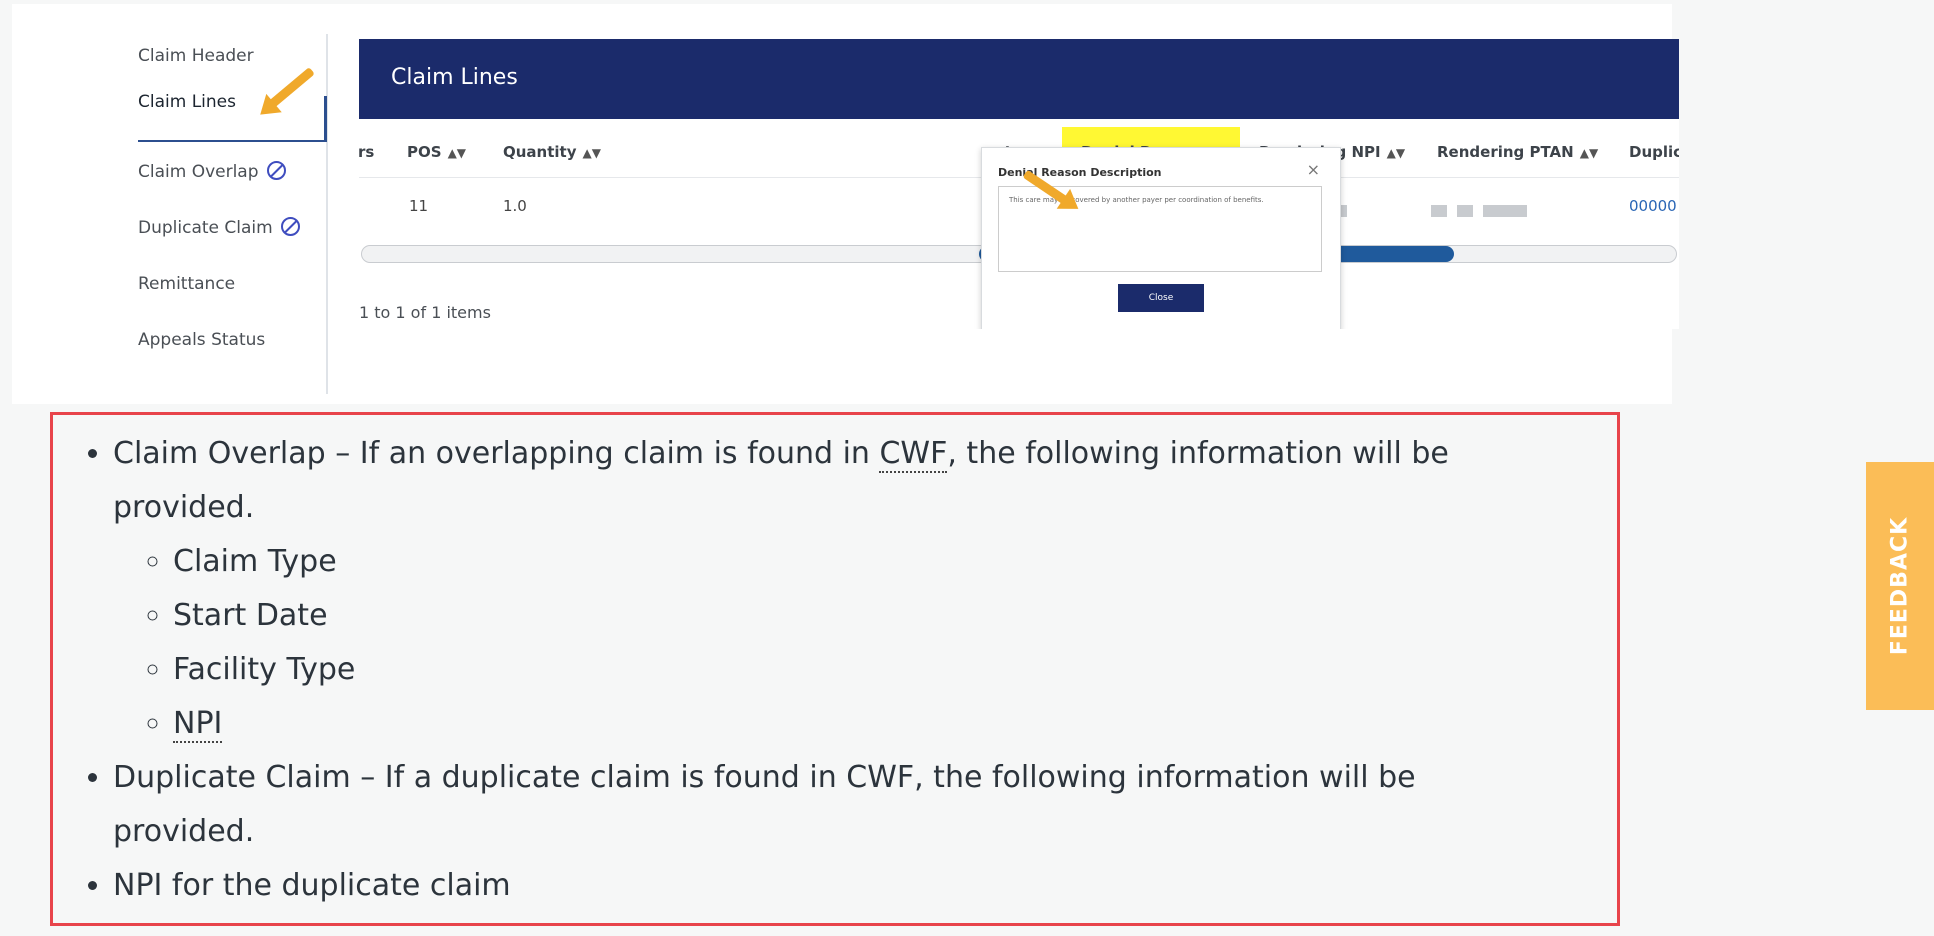 The width and height of the screenshot is (1934, 936). Describe the element at coordinates (454, 77) in the screenshot. I see `panel-title: Claim Lines` at that location.